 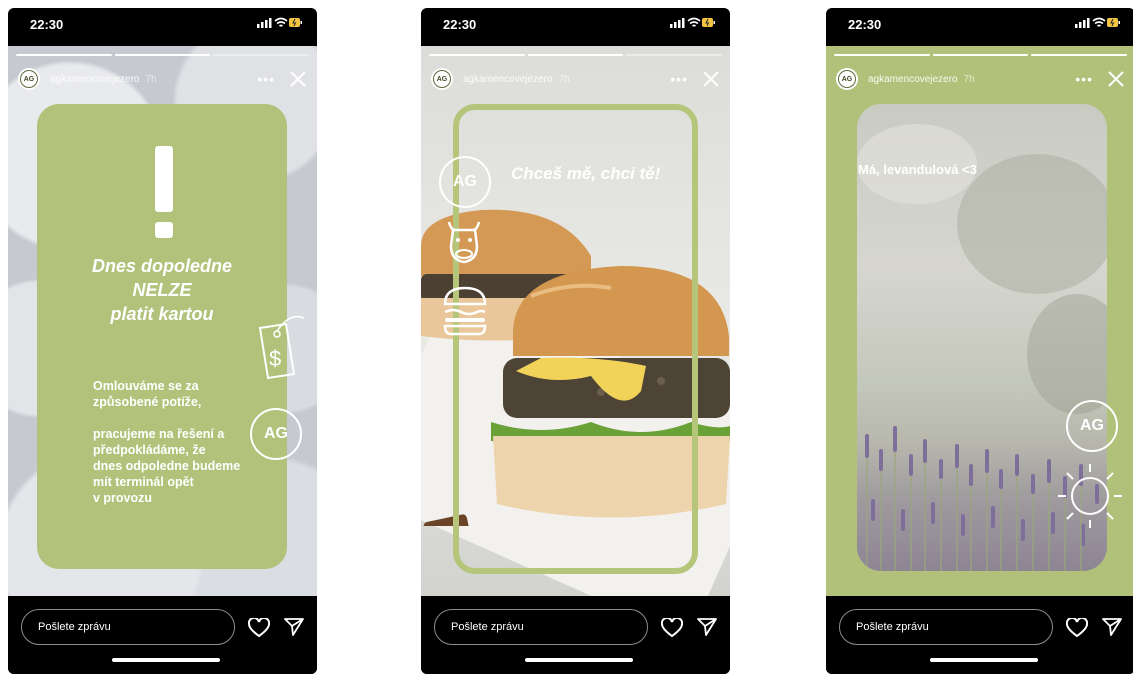 What do you see at coordinates (586, 173) in the screenshot?
I see `story-headline: Chceš mě, chci tě!` at bounding box center [586, 173].